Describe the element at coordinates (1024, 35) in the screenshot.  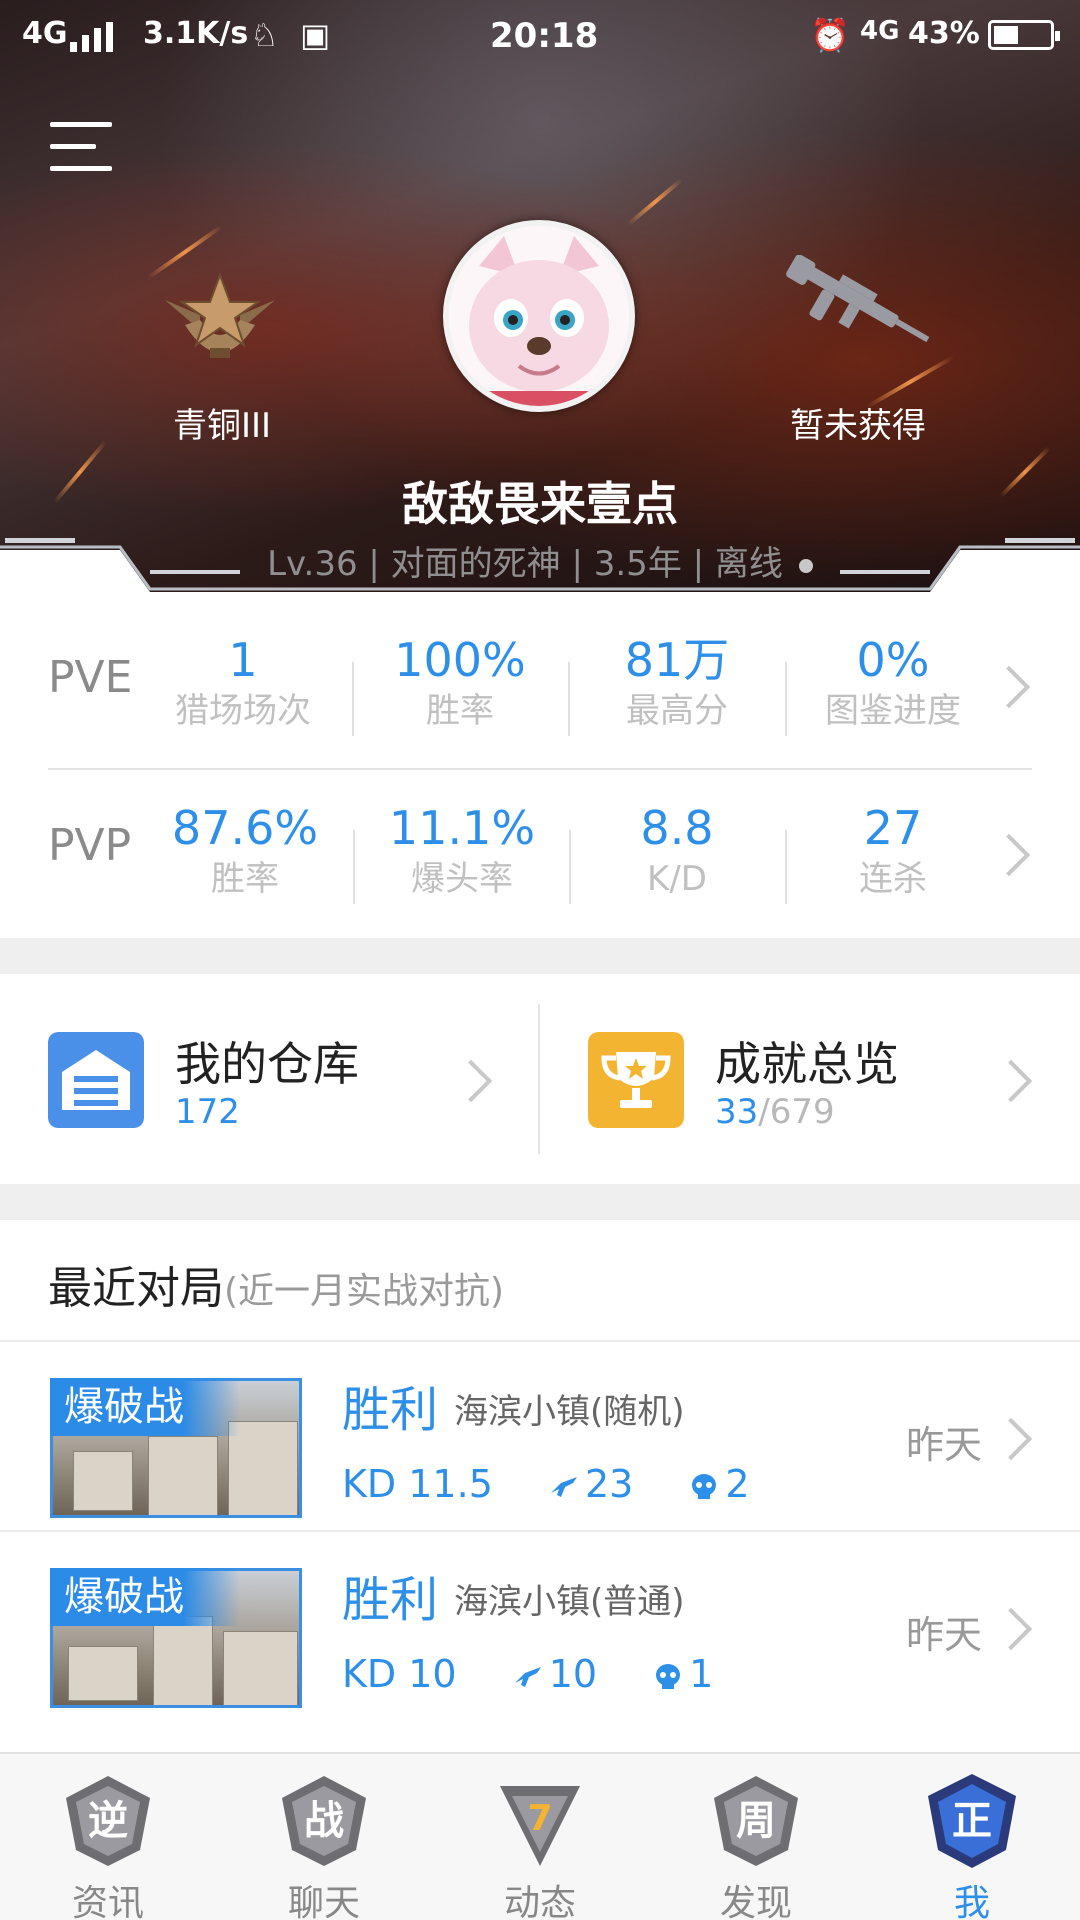
I see `battery-icon` at that location.